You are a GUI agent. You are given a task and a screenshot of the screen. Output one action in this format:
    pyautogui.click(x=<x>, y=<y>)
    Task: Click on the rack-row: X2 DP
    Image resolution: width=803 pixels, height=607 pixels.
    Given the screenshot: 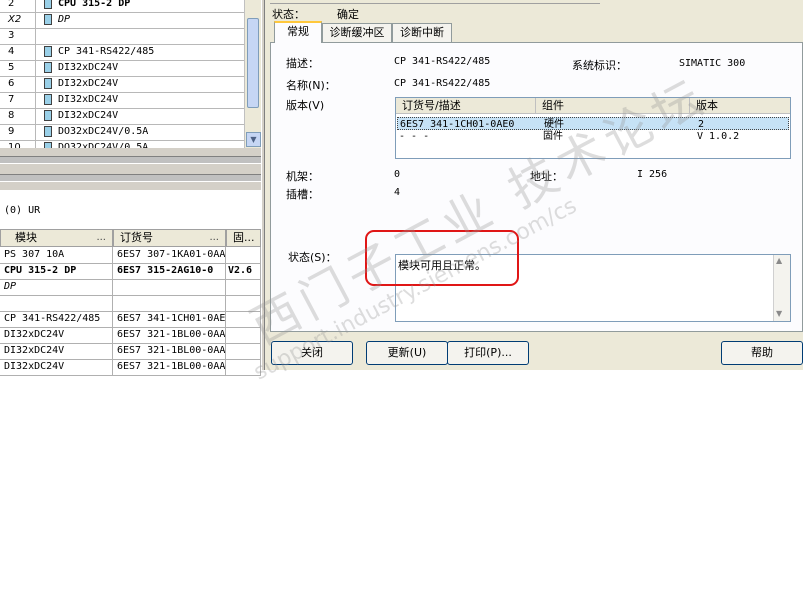 What is the action you would take?
    pyautogui.click(x=122, y=20)
    